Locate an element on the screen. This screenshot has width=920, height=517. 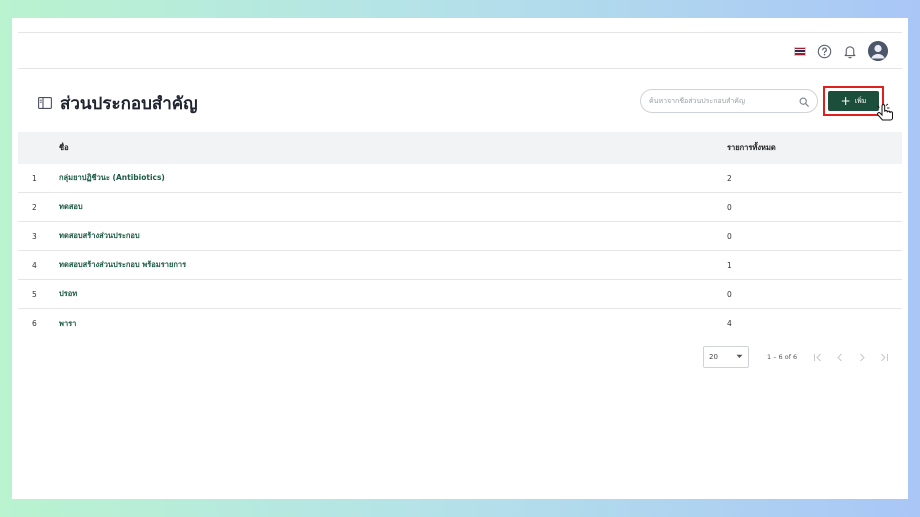
page-title: ส่วนประกอบสำคัญ is located at coordinates (129, 104).